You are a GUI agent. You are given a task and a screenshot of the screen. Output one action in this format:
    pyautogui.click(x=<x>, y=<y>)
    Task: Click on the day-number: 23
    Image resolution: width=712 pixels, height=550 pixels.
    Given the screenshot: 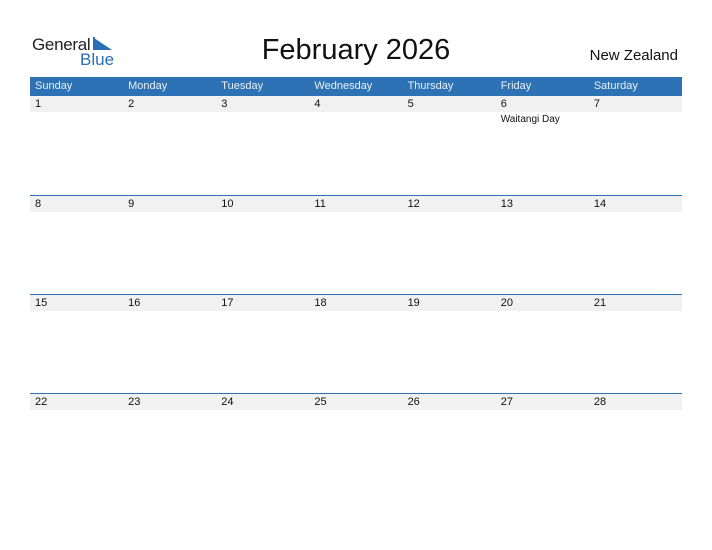 What is the action you would take?
    pyautogui.click(x=170, y=402)
    